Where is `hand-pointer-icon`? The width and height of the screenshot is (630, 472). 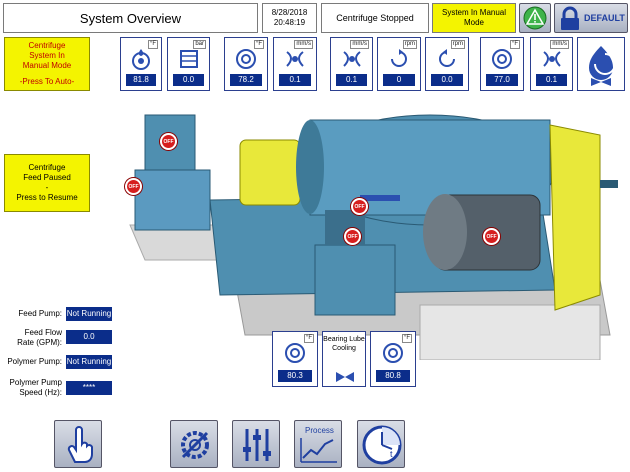 hand-pointer-icon is located at coordinates (80, 444).